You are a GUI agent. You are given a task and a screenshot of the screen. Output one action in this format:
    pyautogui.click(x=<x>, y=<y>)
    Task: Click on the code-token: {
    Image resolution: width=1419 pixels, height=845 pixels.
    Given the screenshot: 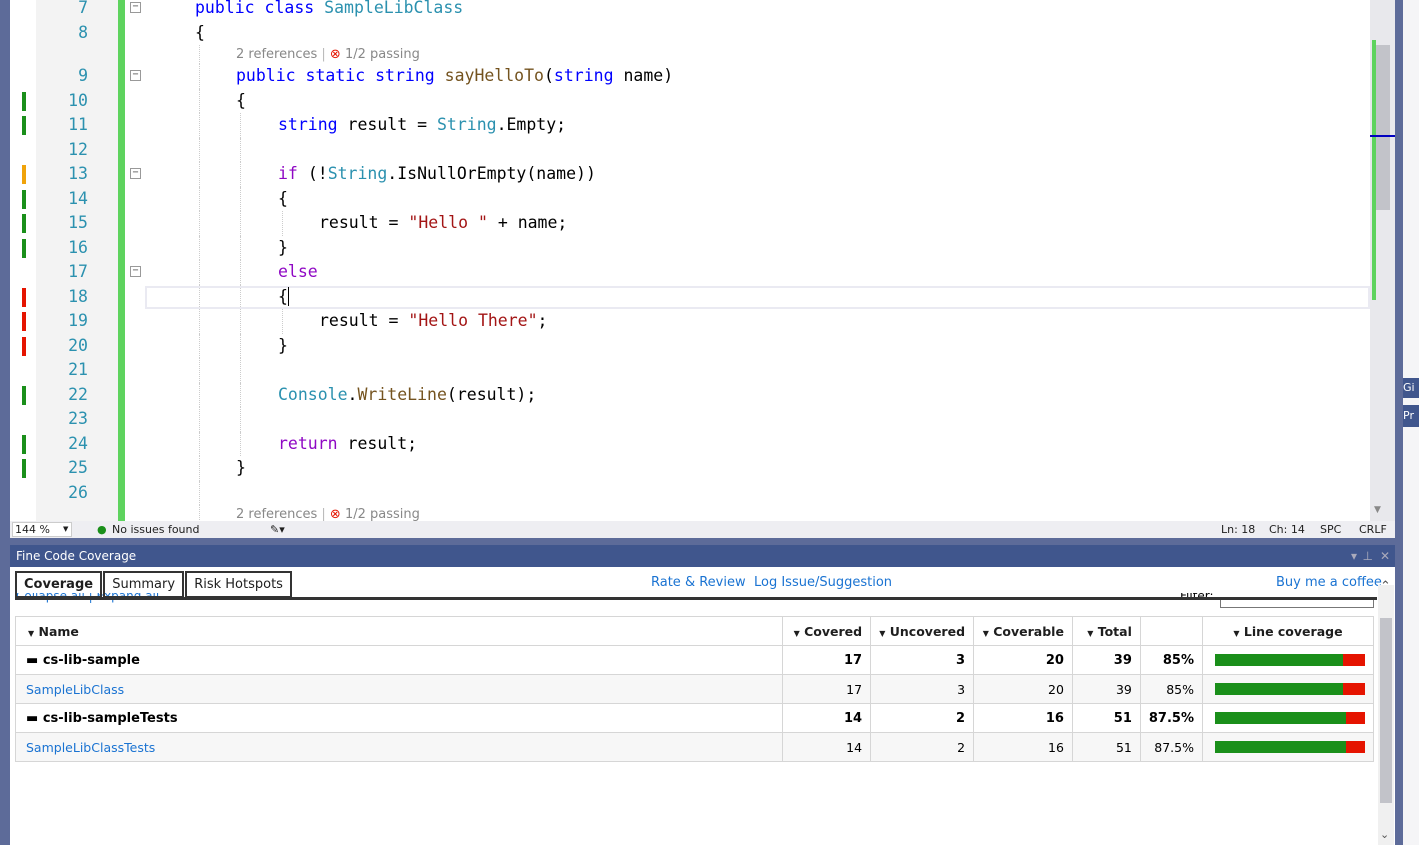 What is the action you would take?
    pyautogui.click(x=241, y=100)
    